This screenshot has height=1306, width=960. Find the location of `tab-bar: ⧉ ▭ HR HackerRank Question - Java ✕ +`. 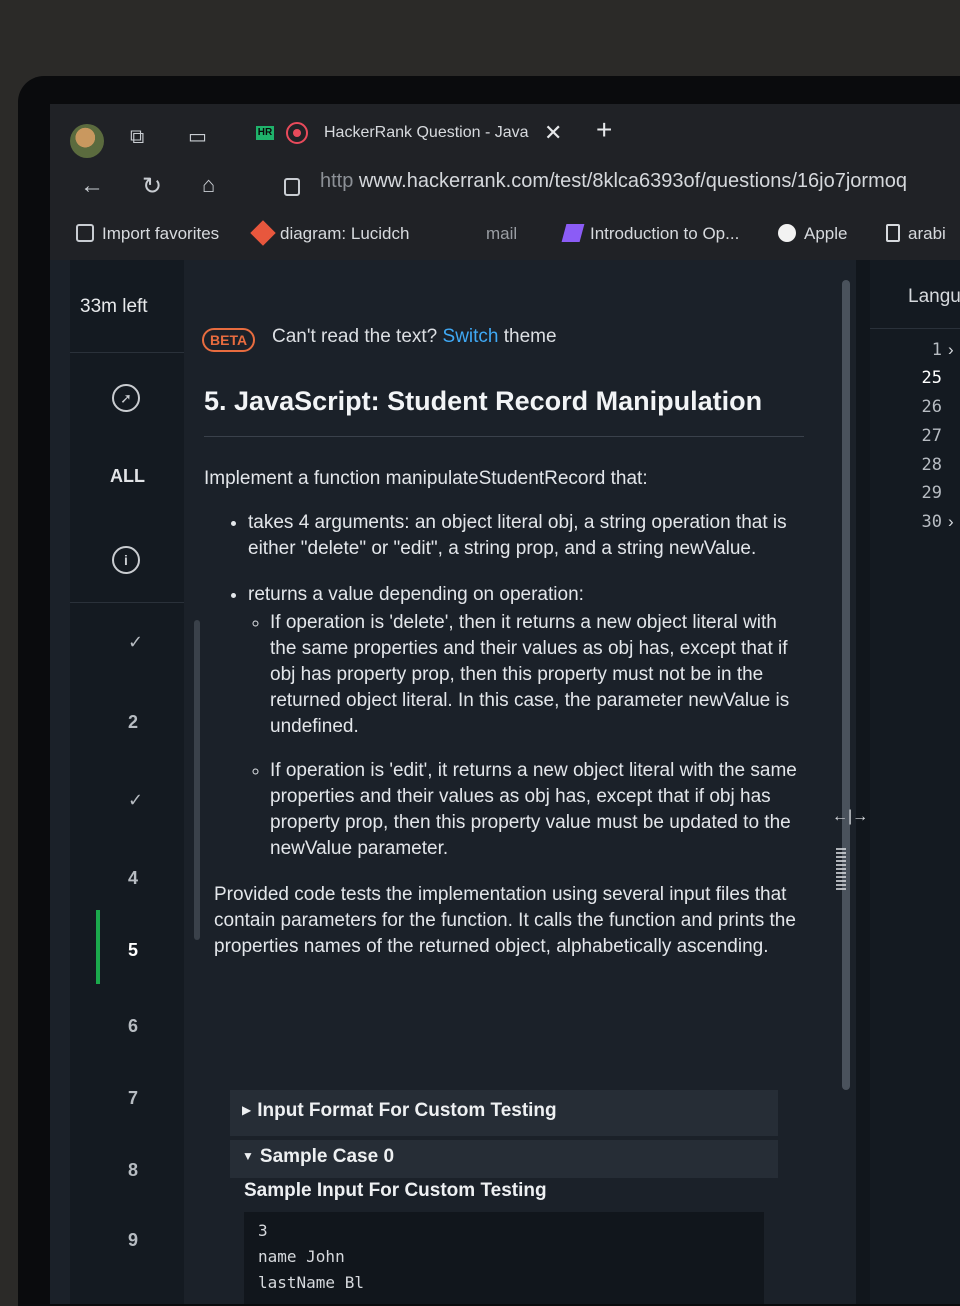

tab-bar: ⧉ ▭ HR HackerRank Question - Java ✕ + is located at coordinates (505, 133).